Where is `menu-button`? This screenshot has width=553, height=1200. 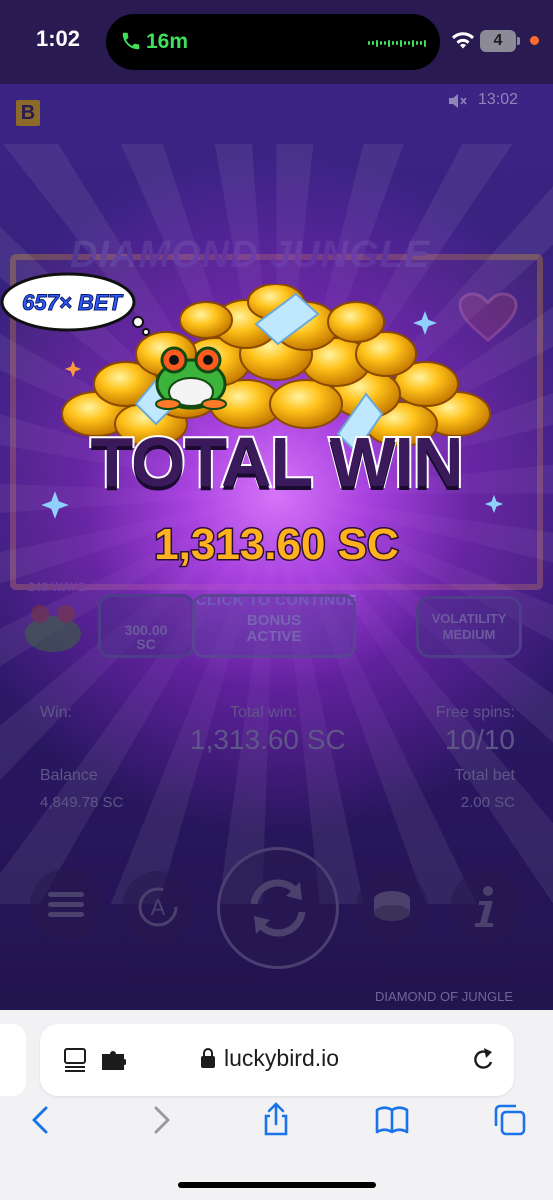 menu-button is located at coordinates (66, 905).